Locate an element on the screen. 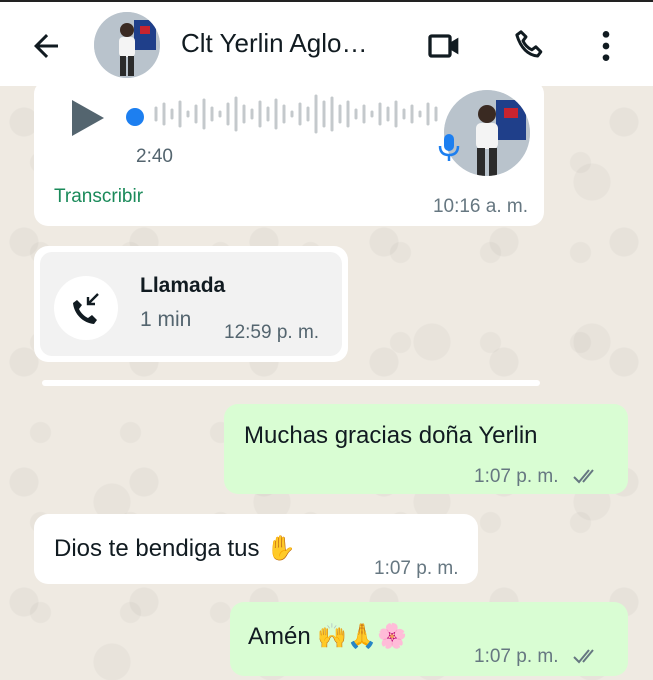 This screenshot has height=680, width=653. video-call-icon is located at coordinates (445, 46).